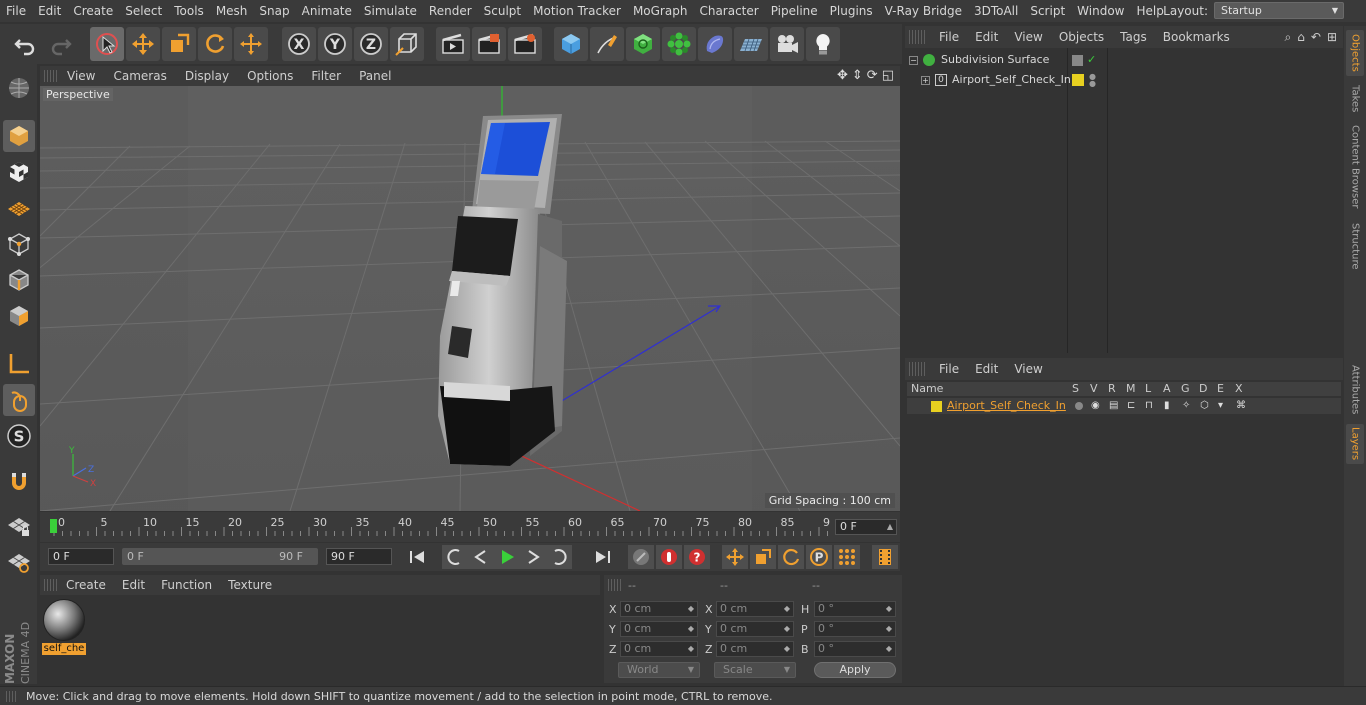  What do you see at coordinates (407, 44) in the screenshot?
I see `coordinate-system-button` at bounding box center [407, 44].